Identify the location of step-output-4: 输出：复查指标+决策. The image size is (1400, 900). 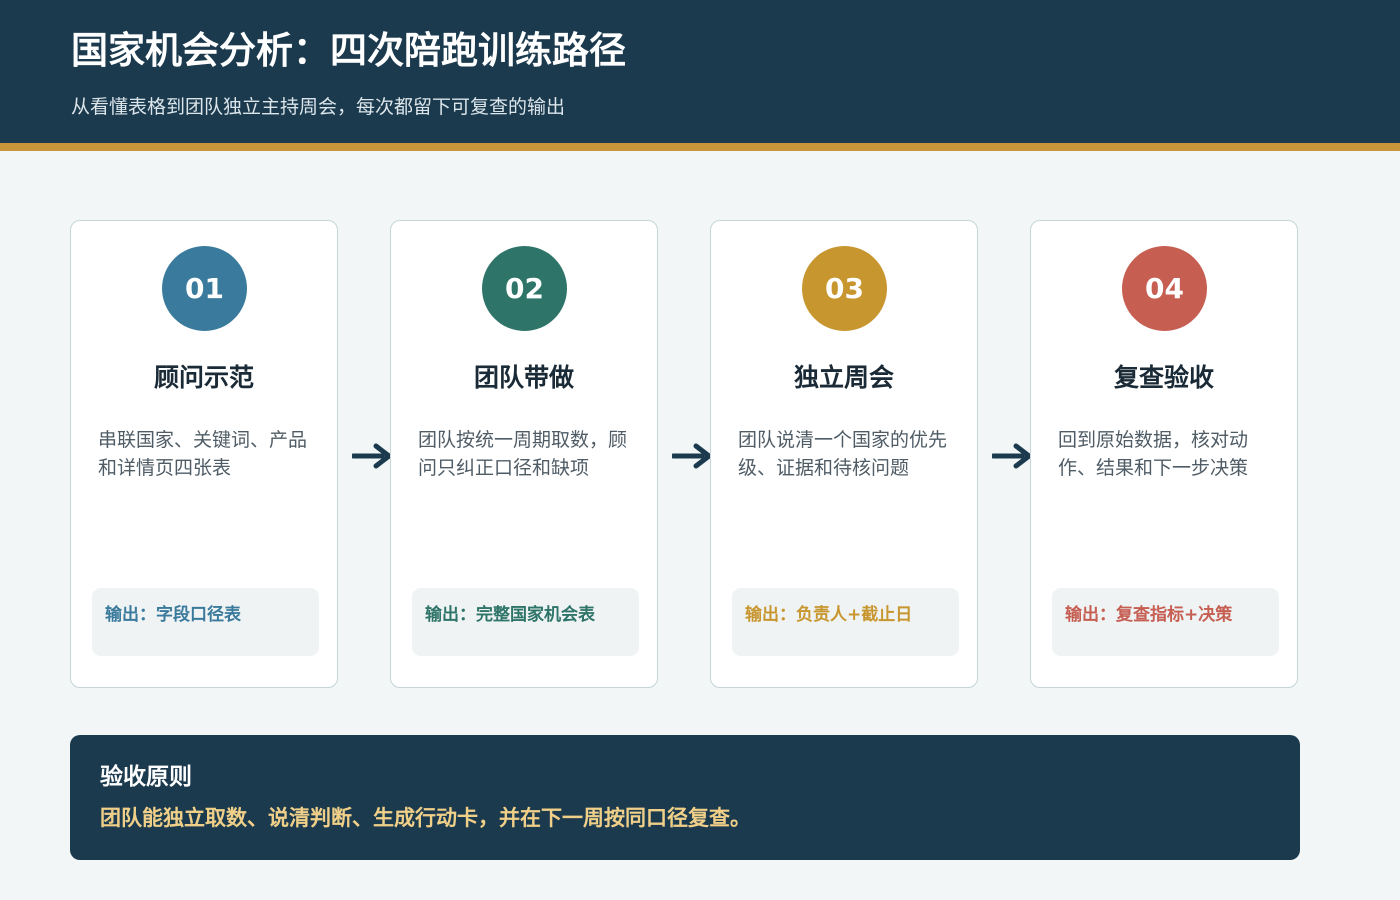
(1149, 615).